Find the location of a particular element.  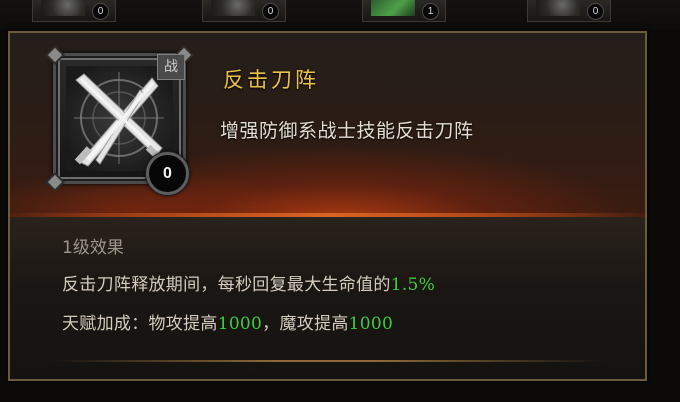

effect-line-1: 反击刀阵释放期间，每秒回复最大生命值的1.5% is located at coordinates (248, 282).